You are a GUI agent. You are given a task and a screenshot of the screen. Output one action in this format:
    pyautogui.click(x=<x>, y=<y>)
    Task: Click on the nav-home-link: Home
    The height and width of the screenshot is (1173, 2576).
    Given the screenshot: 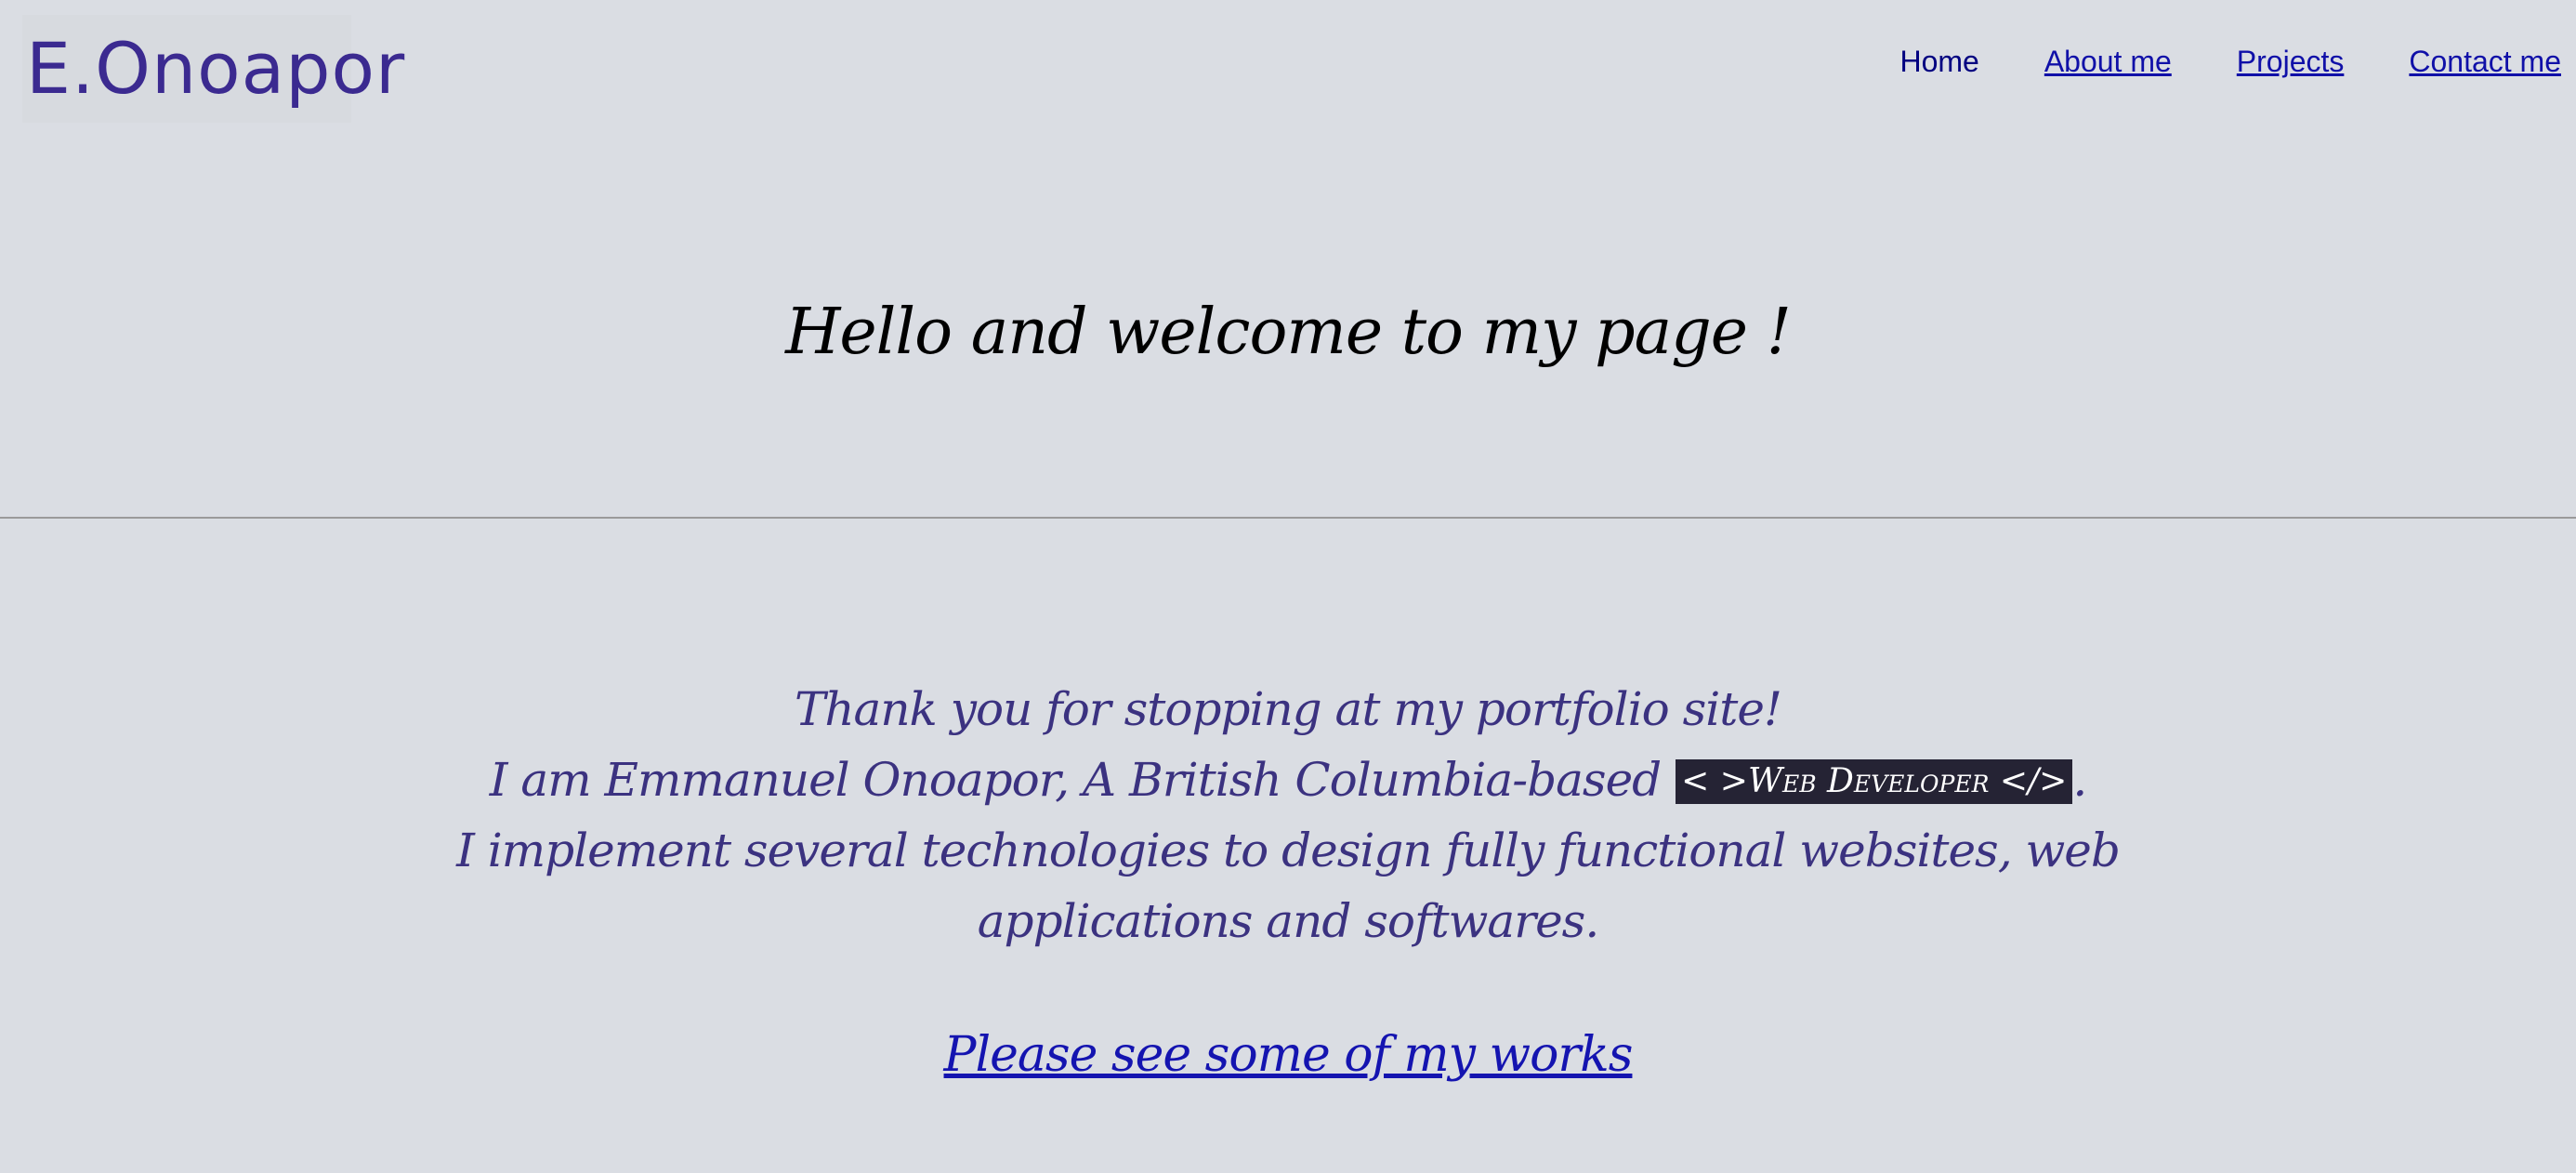 What is the action you would take?
    pyautogui.click(x=1938, y=62)
    